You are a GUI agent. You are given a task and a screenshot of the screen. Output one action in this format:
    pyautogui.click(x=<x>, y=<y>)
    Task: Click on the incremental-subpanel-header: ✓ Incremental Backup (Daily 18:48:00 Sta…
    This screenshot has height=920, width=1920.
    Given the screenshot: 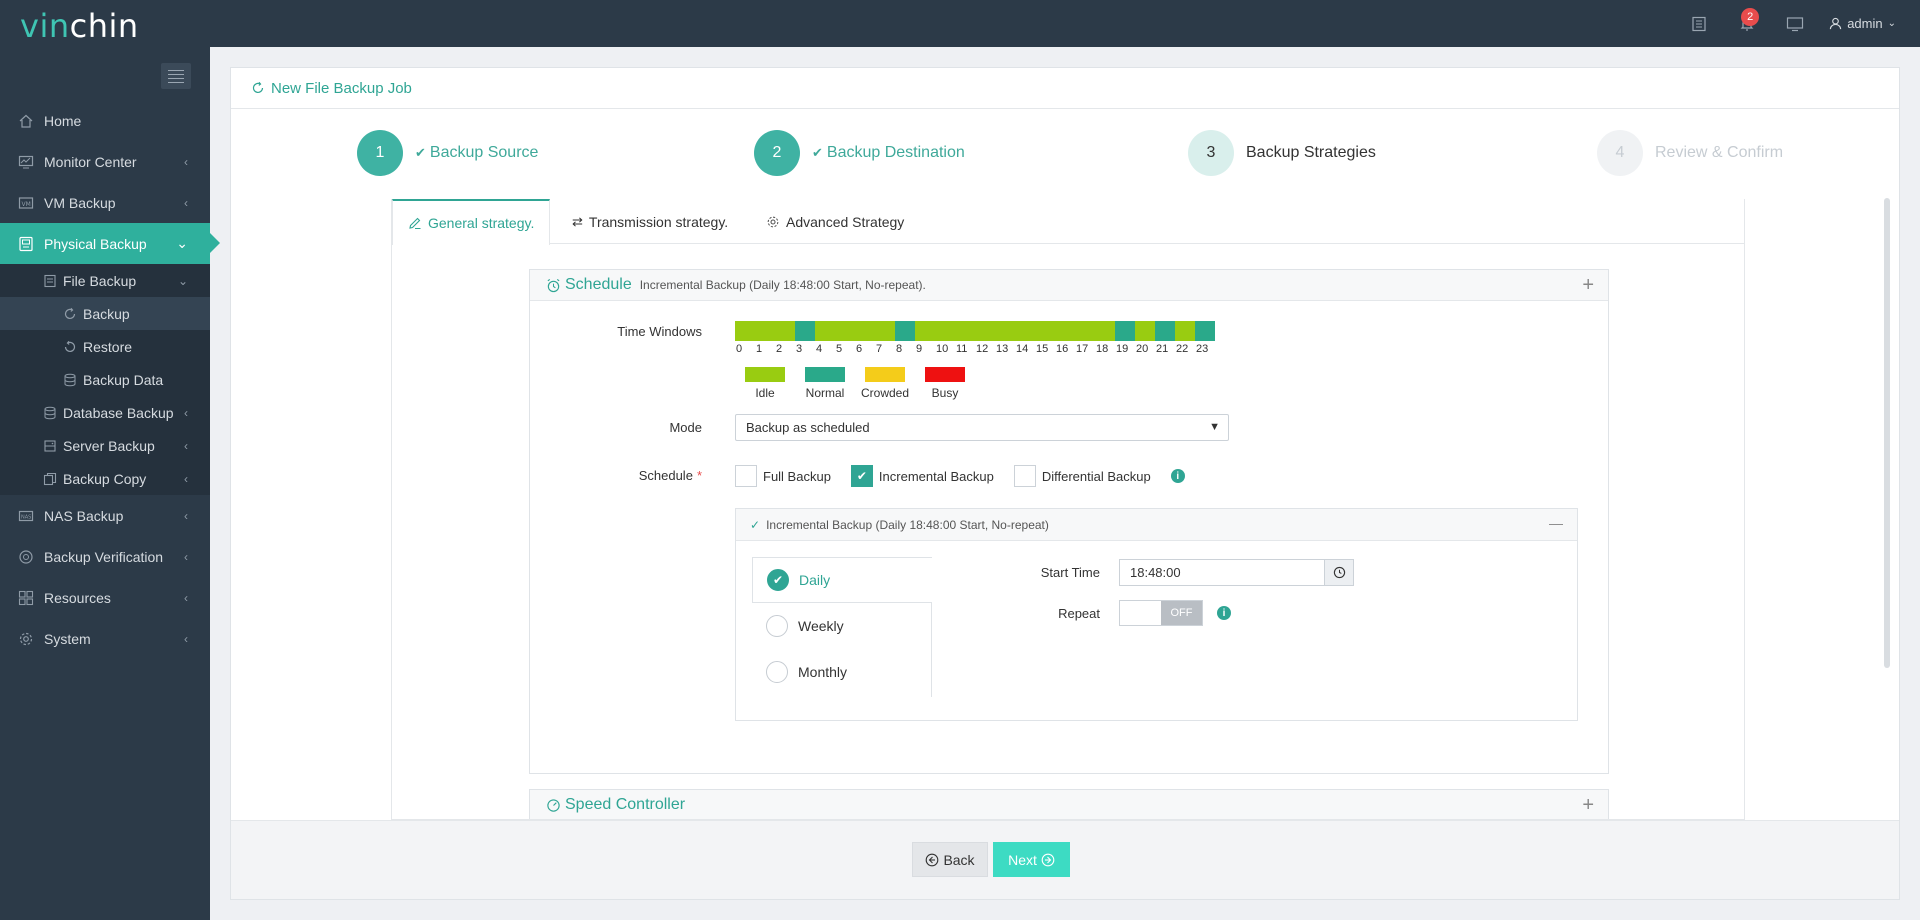 What is the action you would take?
    pyautogui.click(x=1156, y=525)
    